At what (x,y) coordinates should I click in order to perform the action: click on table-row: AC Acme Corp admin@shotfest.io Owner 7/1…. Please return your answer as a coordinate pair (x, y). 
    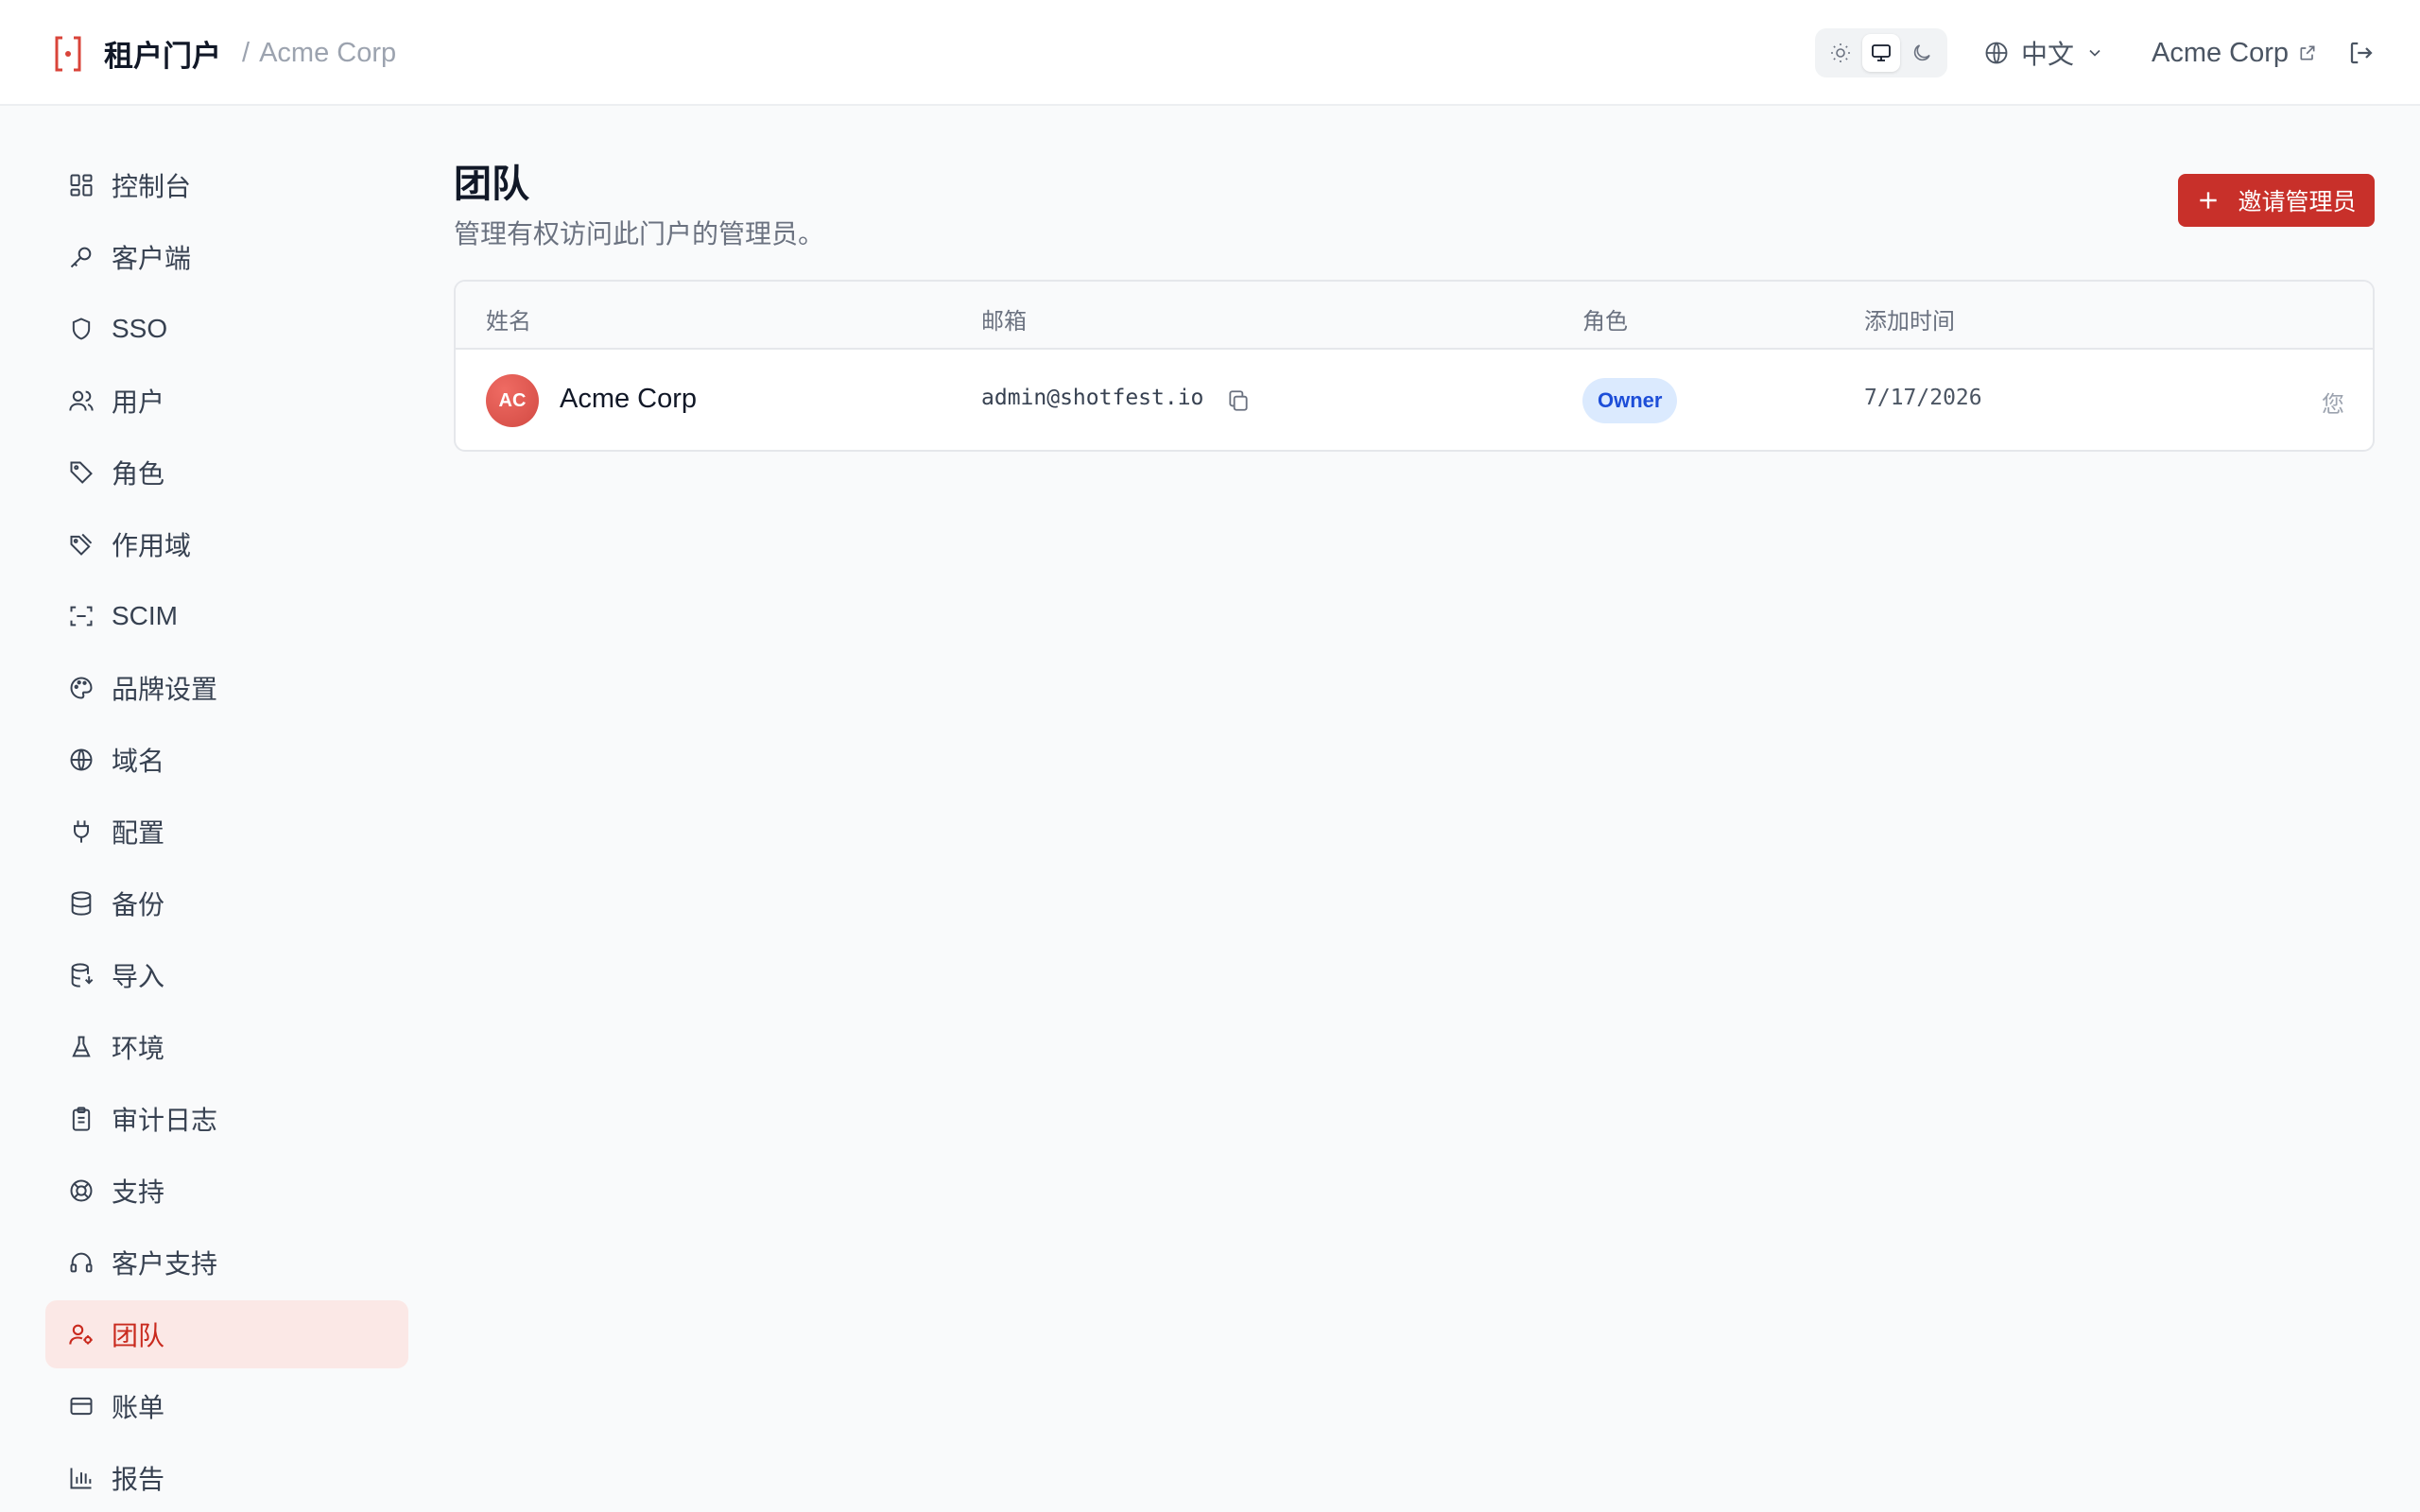
    Looking at the image, I should click on (1414, 400).